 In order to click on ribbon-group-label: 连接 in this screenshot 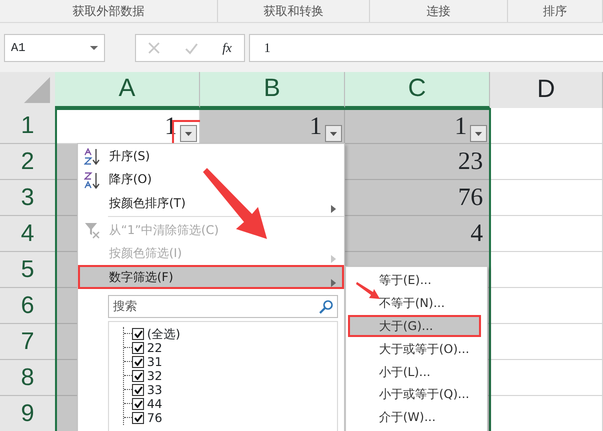, I will do `click(438, 11)`.